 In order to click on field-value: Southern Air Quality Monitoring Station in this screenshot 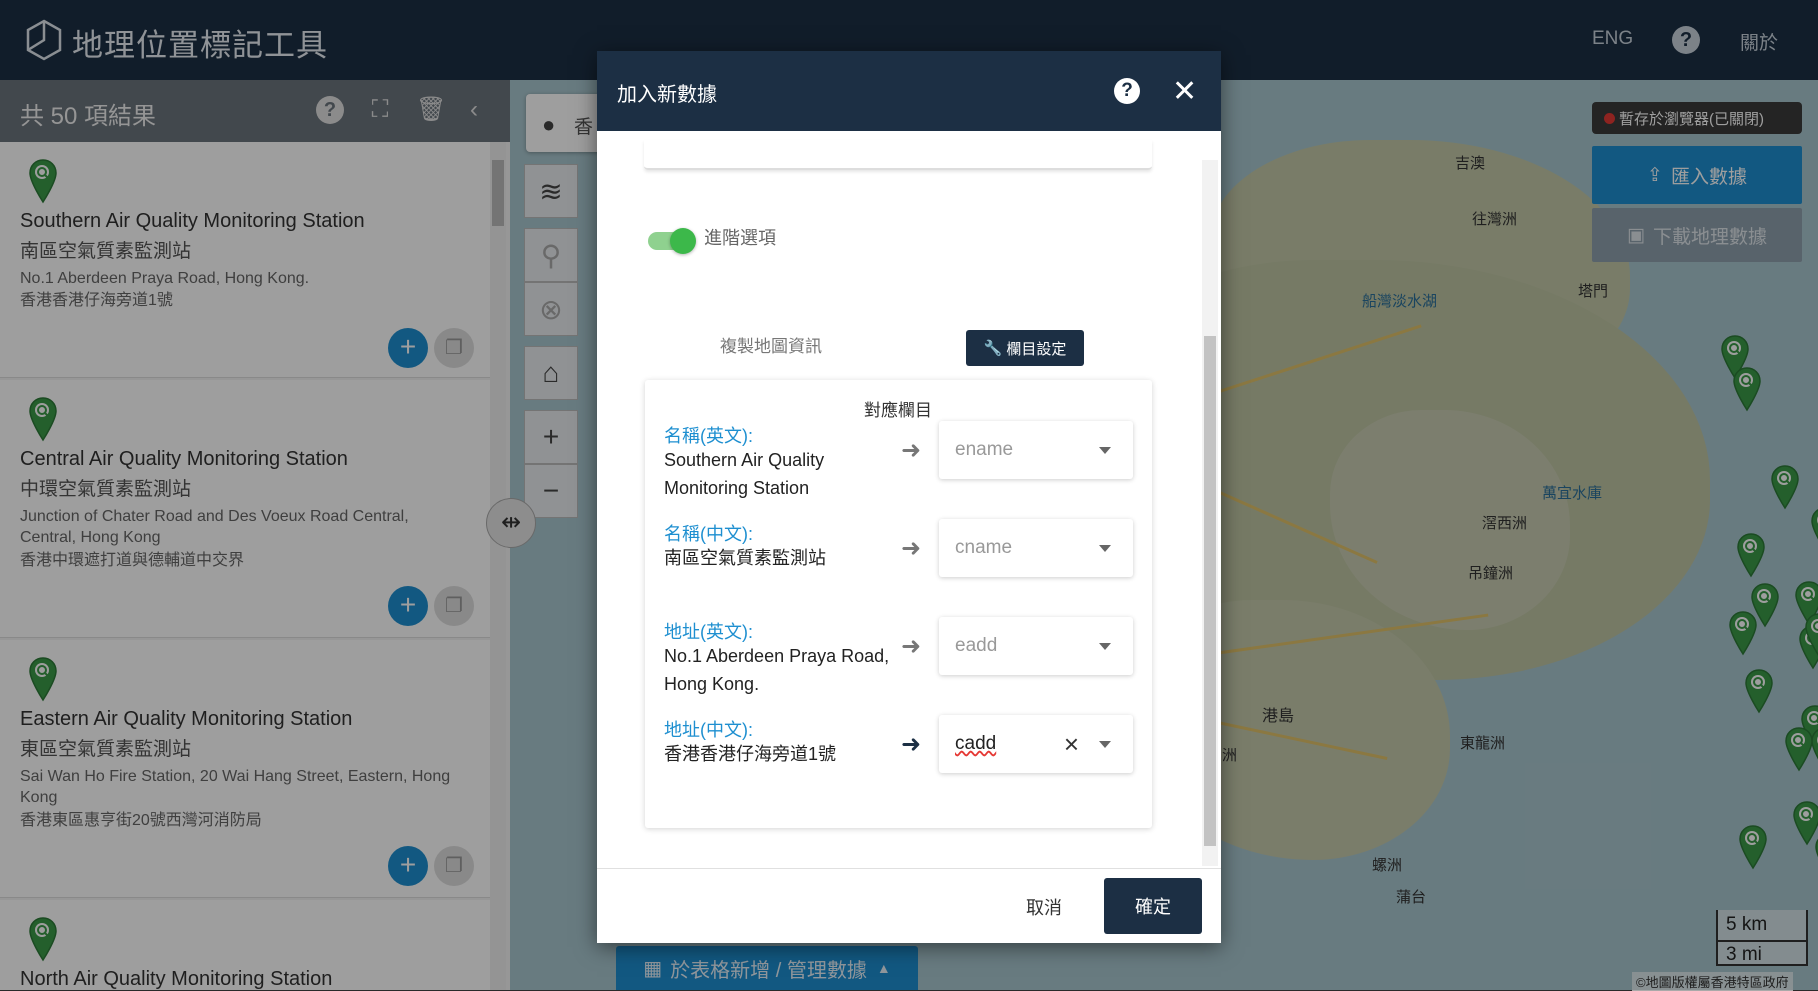, I will do `click(744, 474)`.